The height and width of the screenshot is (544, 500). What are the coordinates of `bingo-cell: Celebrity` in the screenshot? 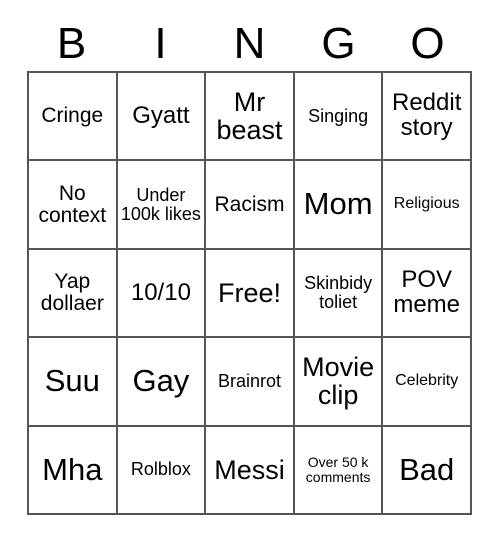 It's located at (427, 382).